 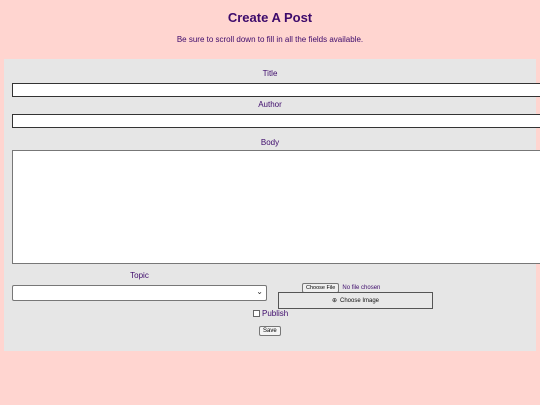 I want to click on topic-select: ⌄, so click(x=139, y=293).